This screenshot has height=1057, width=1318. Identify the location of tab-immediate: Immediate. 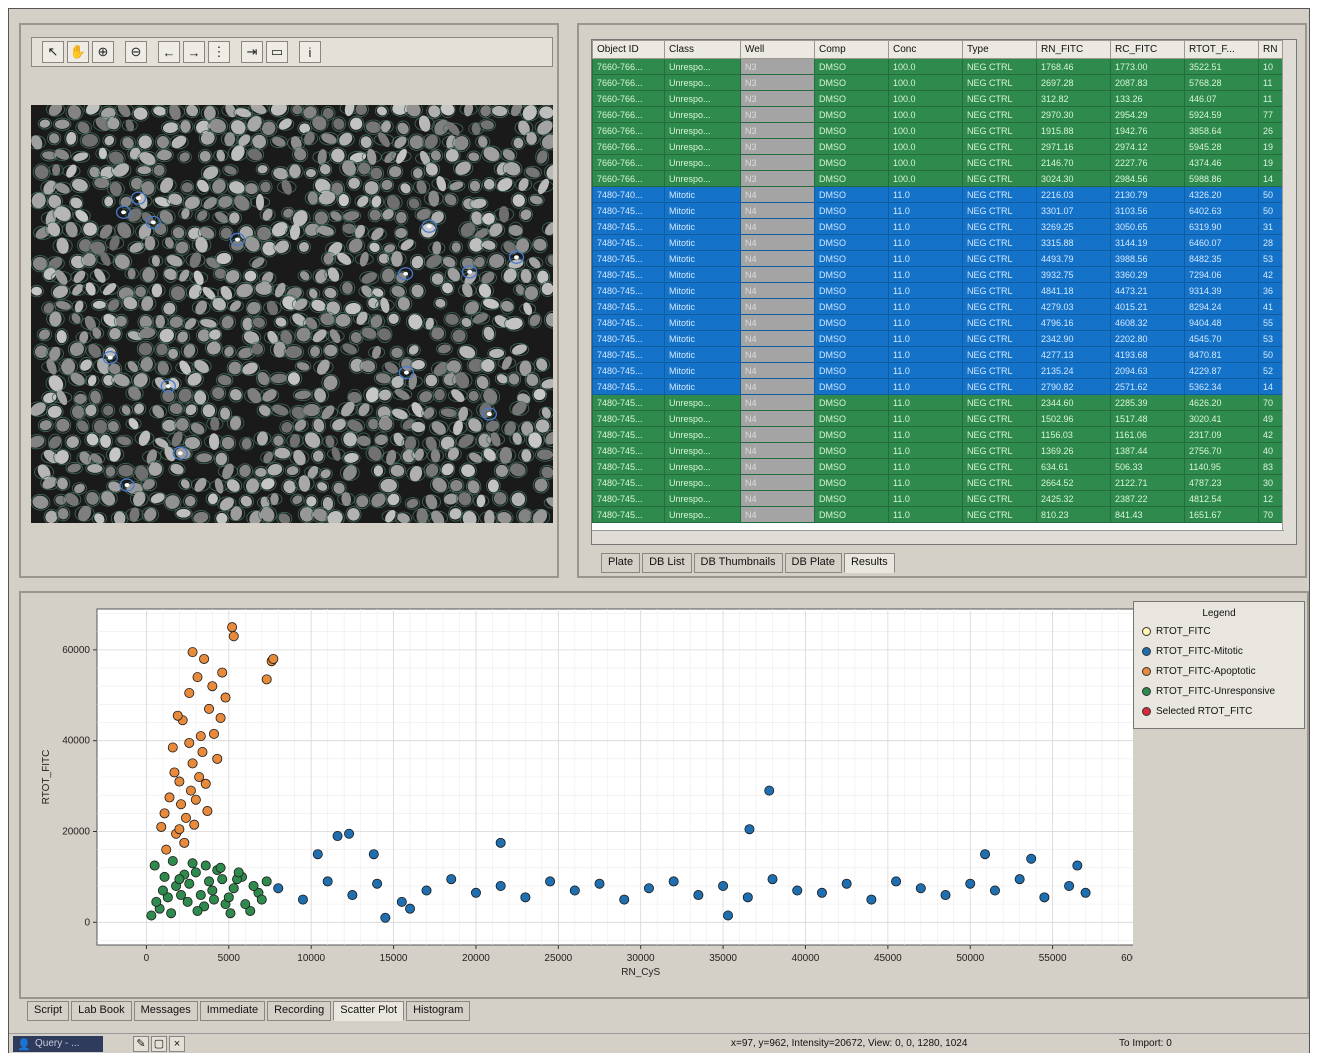
(232, 1011).